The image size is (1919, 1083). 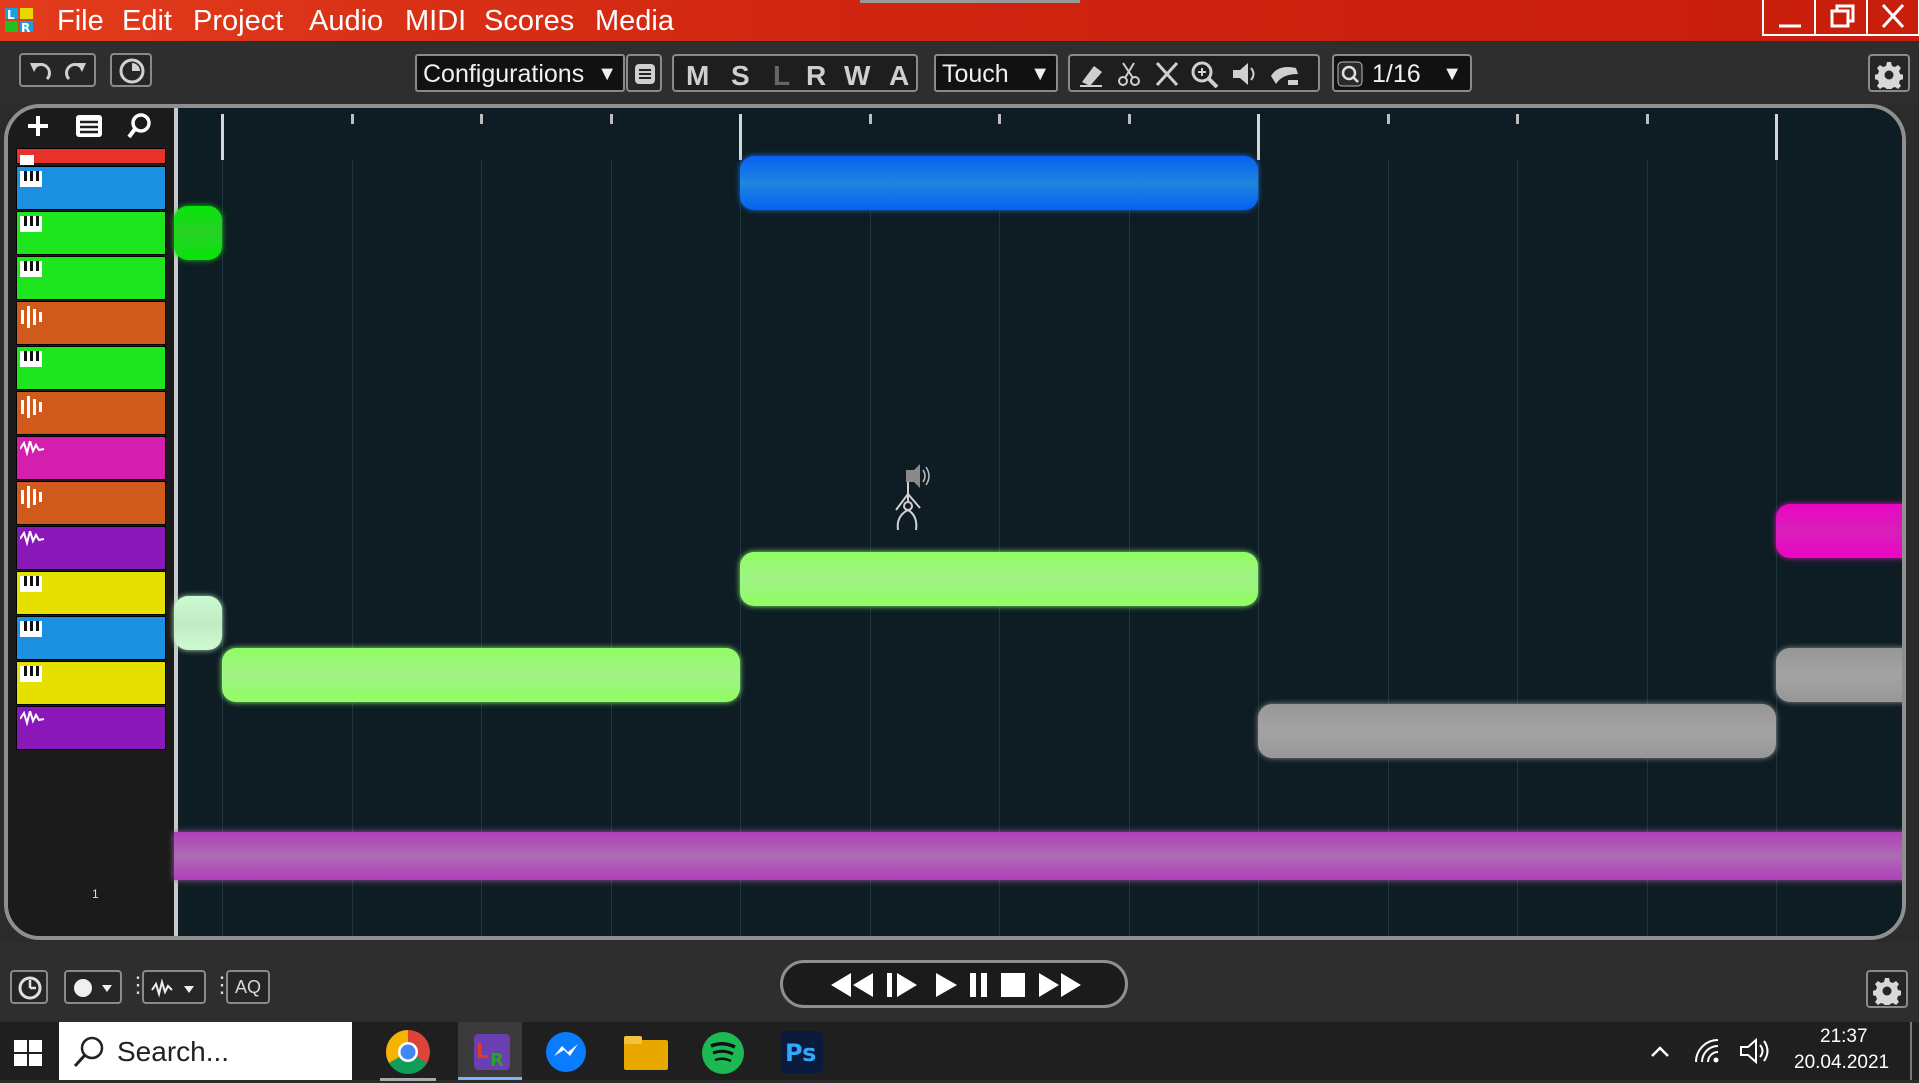 What do you see at coordinates (740, 76) in the screenshot?
I see `solo-mode-button: S` at bounding box center [740, 76].